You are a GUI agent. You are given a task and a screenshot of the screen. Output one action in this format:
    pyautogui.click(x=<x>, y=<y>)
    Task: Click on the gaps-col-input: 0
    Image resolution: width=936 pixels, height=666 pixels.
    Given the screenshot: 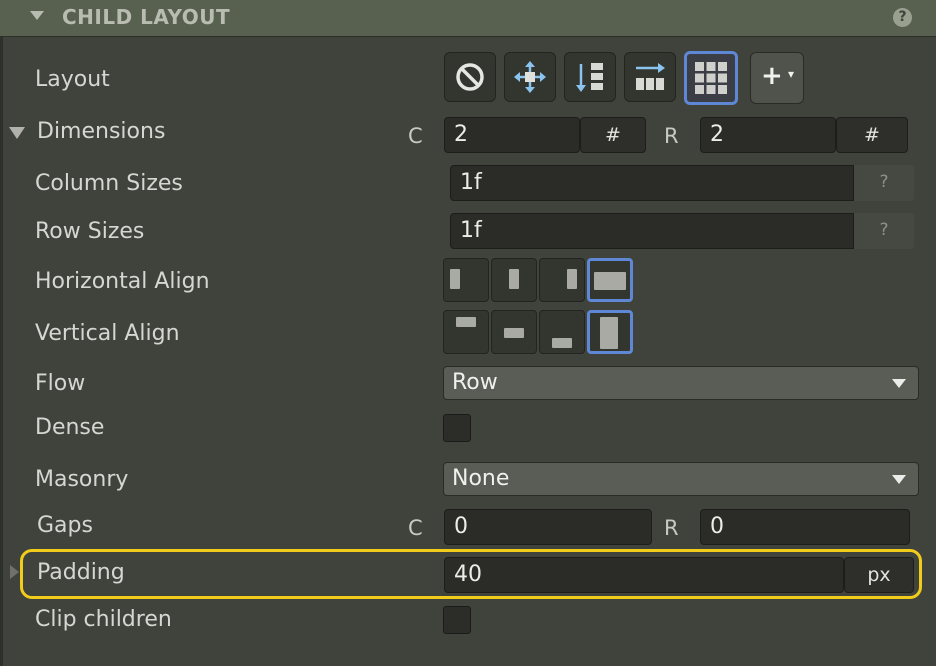 What is the action you would take?
    pyautogui.click(x=548, y=527)
    